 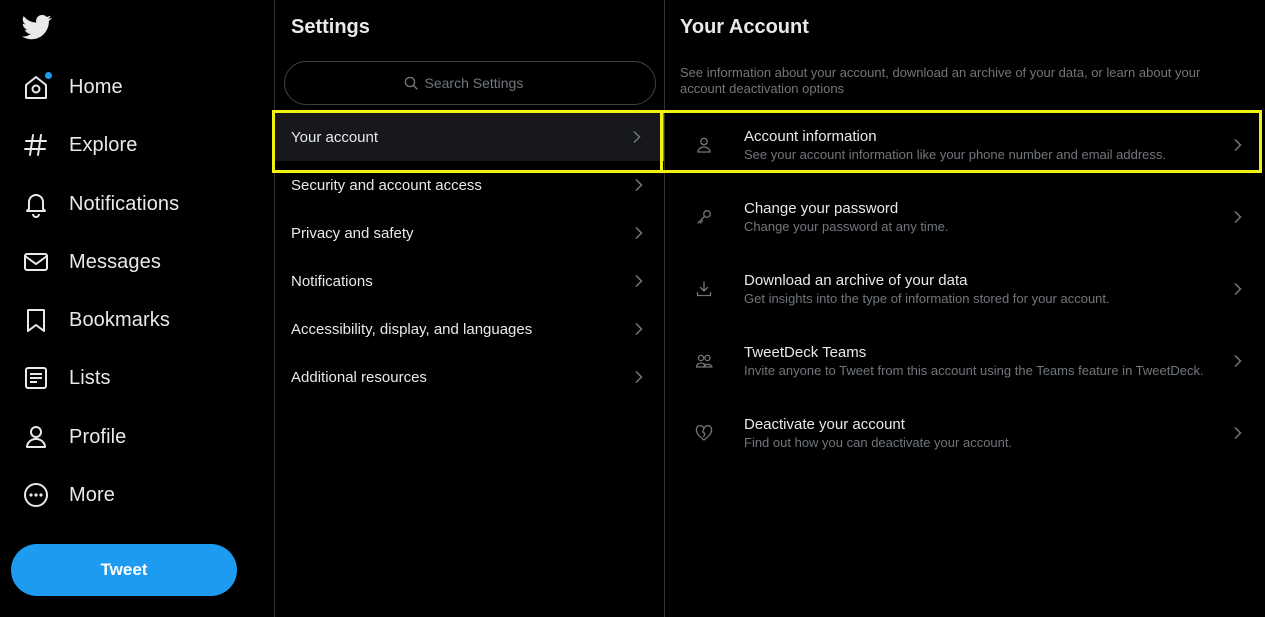 I want to click on account-title: Your Account, so click(x=744, y=27).